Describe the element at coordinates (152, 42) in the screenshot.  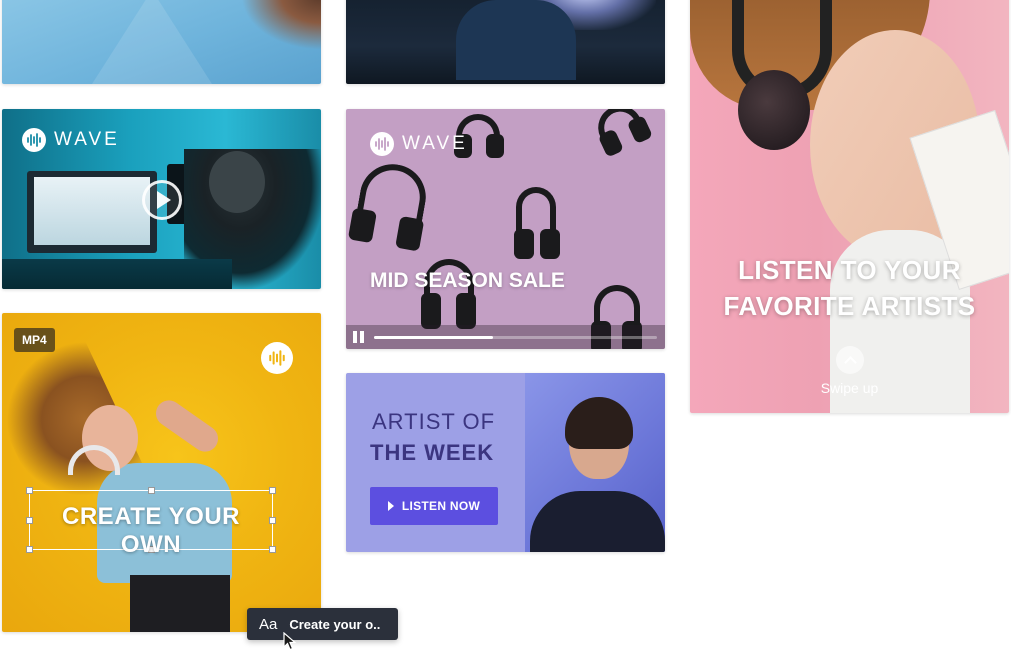
I see `background-shape` at that location.